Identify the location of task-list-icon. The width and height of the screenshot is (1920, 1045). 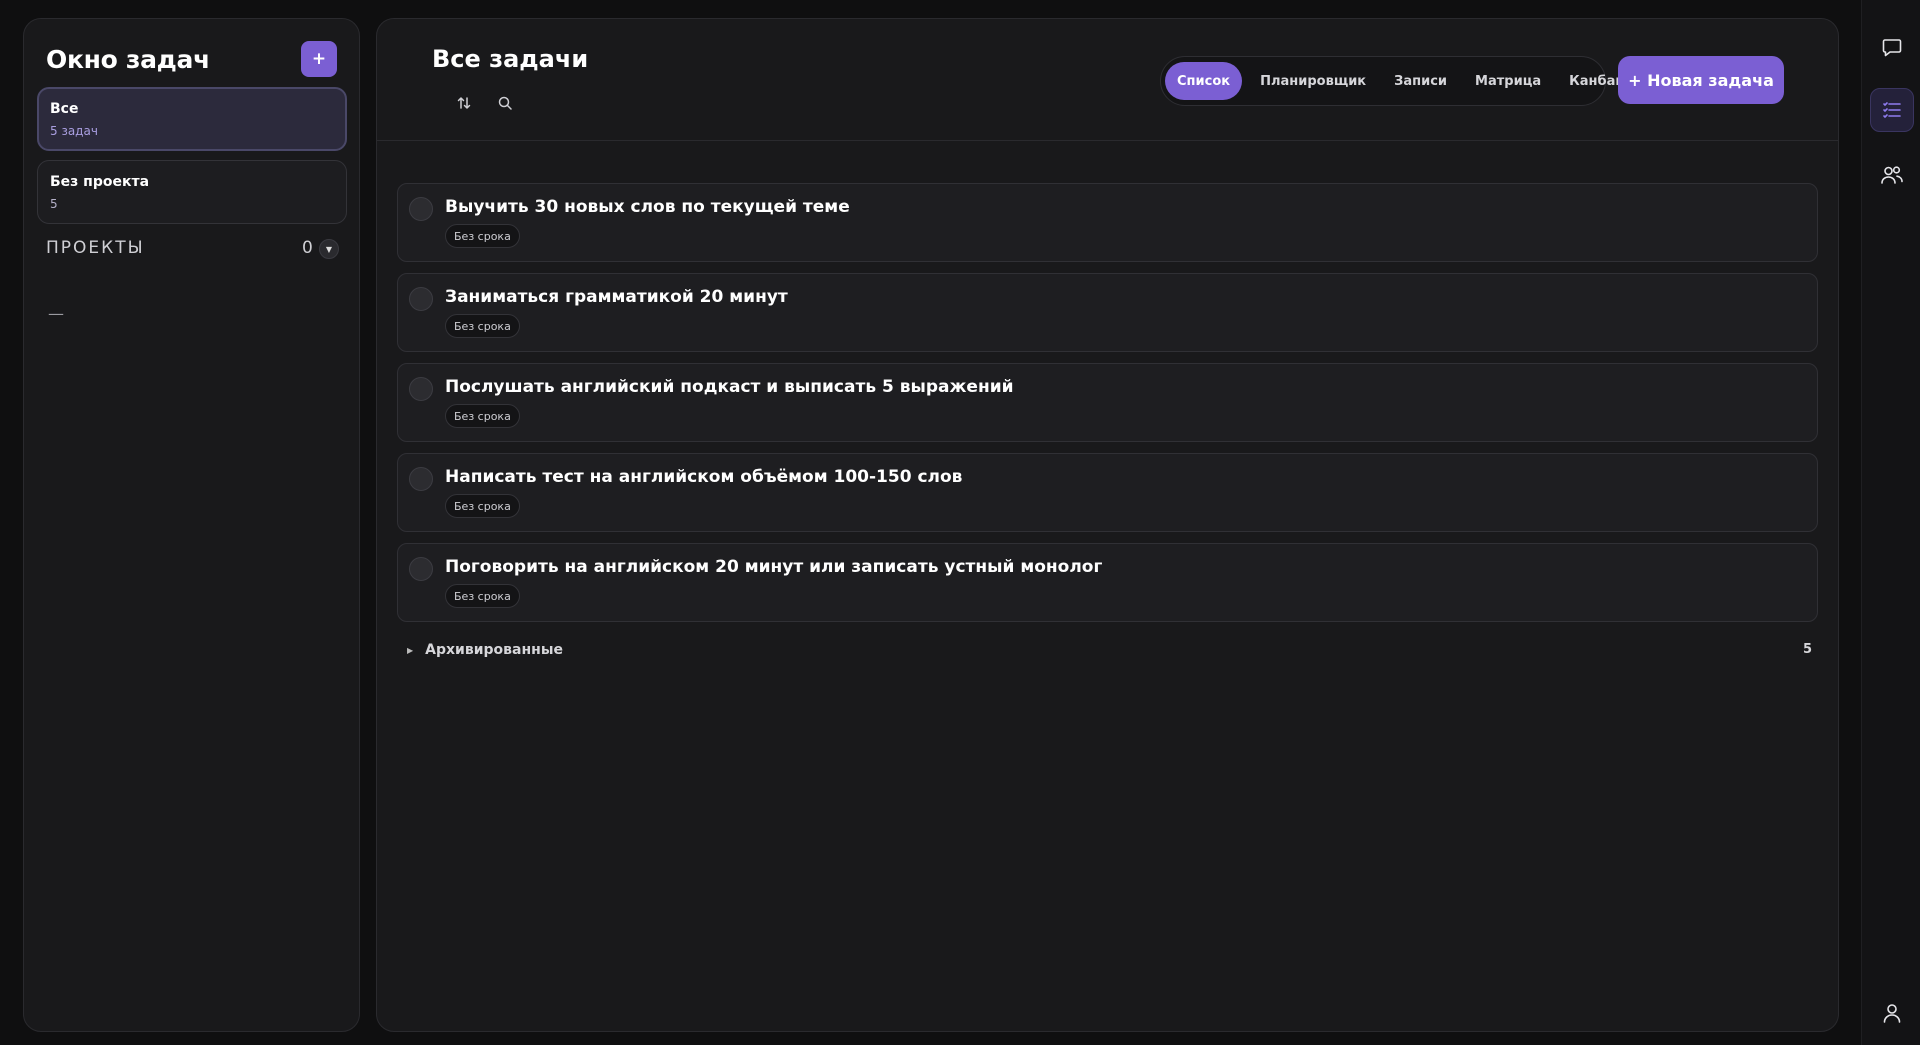
(1892, 110).